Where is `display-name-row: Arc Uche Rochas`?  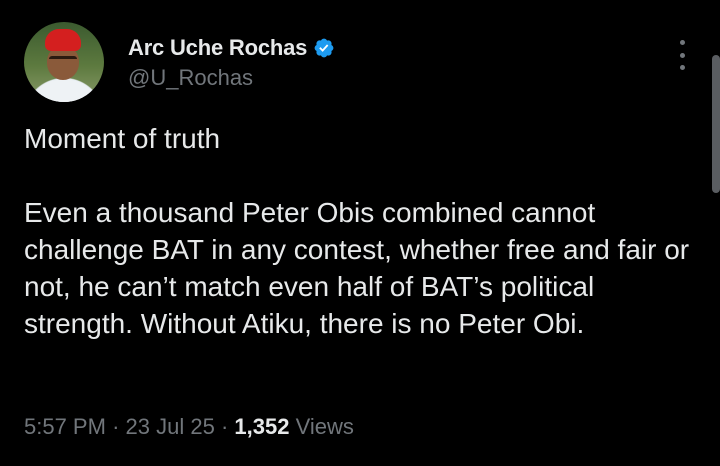 display-name-row: Arc Uche Rochas is located at coordinates (231, 48).